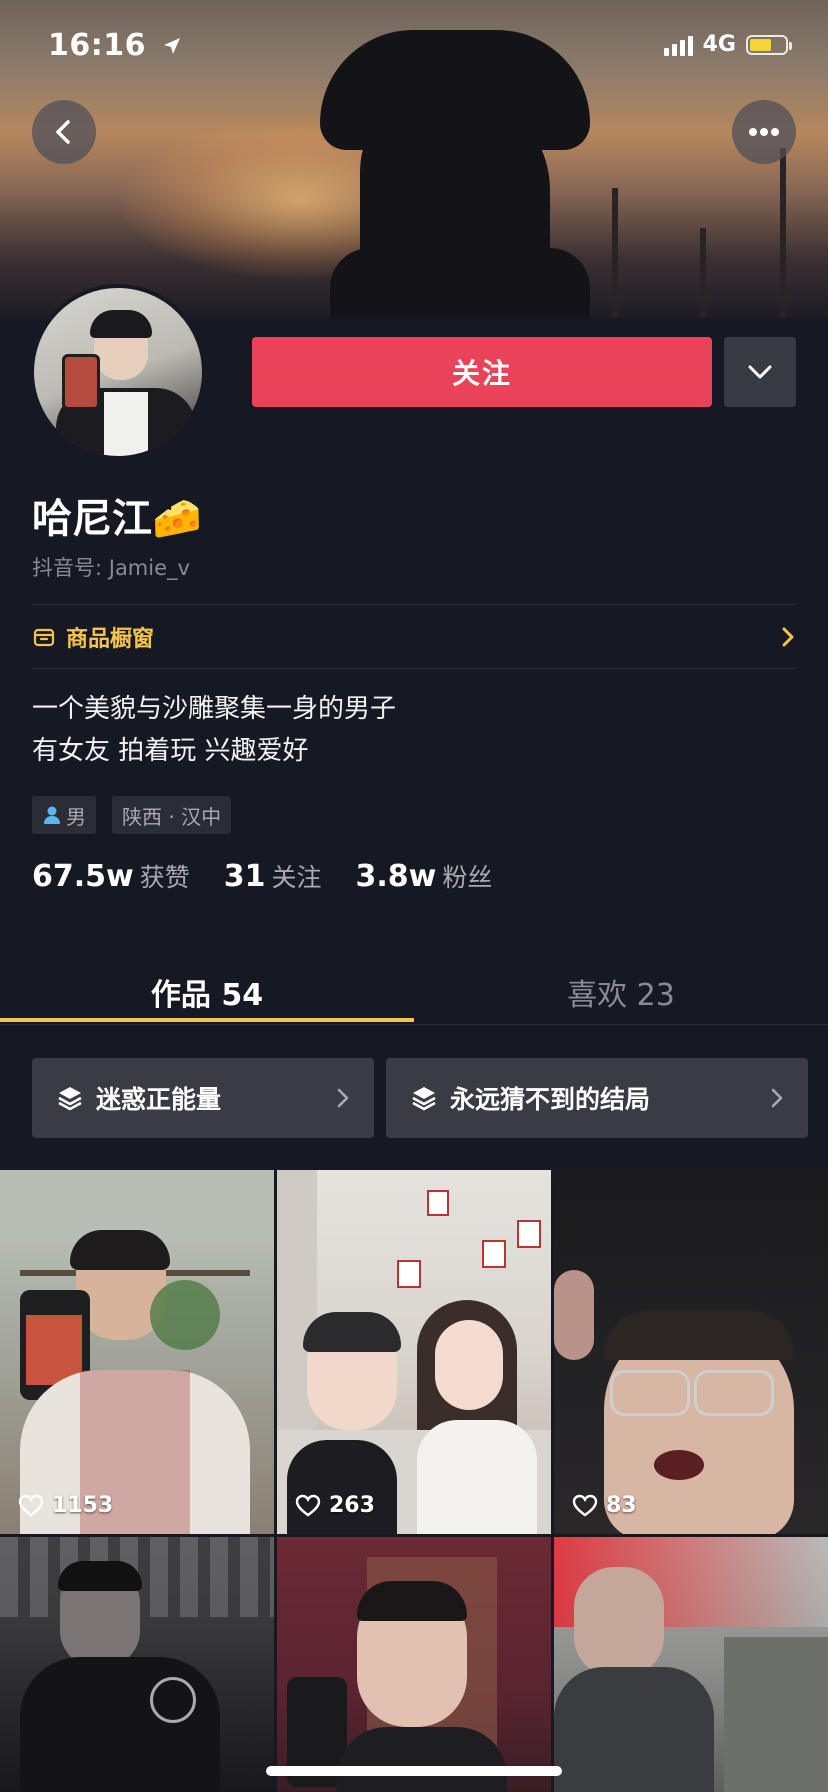  Describe the element at coordinates (121, 324) in the screenshot. I see `avatar-figure-hat` at that location.